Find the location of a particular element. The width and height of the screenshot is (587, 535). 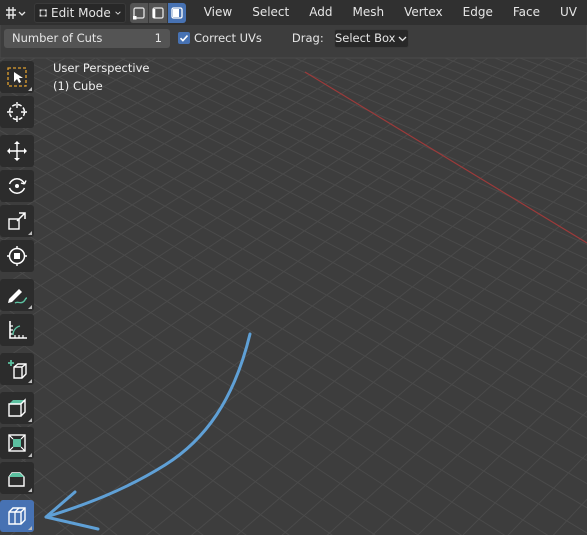

menu-view: View is located at coordinates (218, 12).